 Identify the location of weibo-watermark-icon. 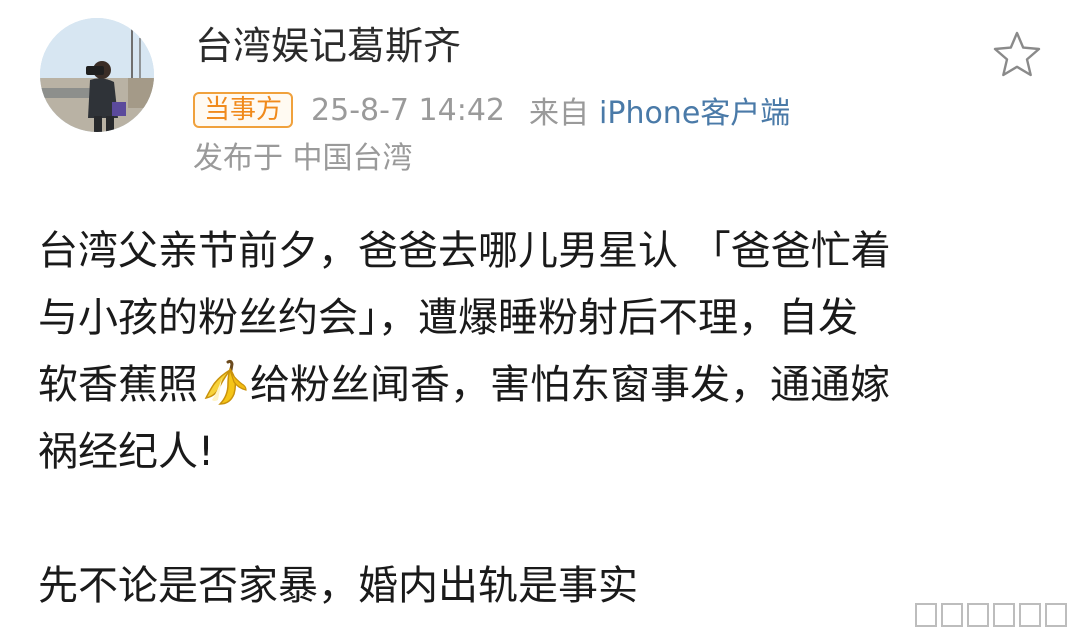
(992, 615).